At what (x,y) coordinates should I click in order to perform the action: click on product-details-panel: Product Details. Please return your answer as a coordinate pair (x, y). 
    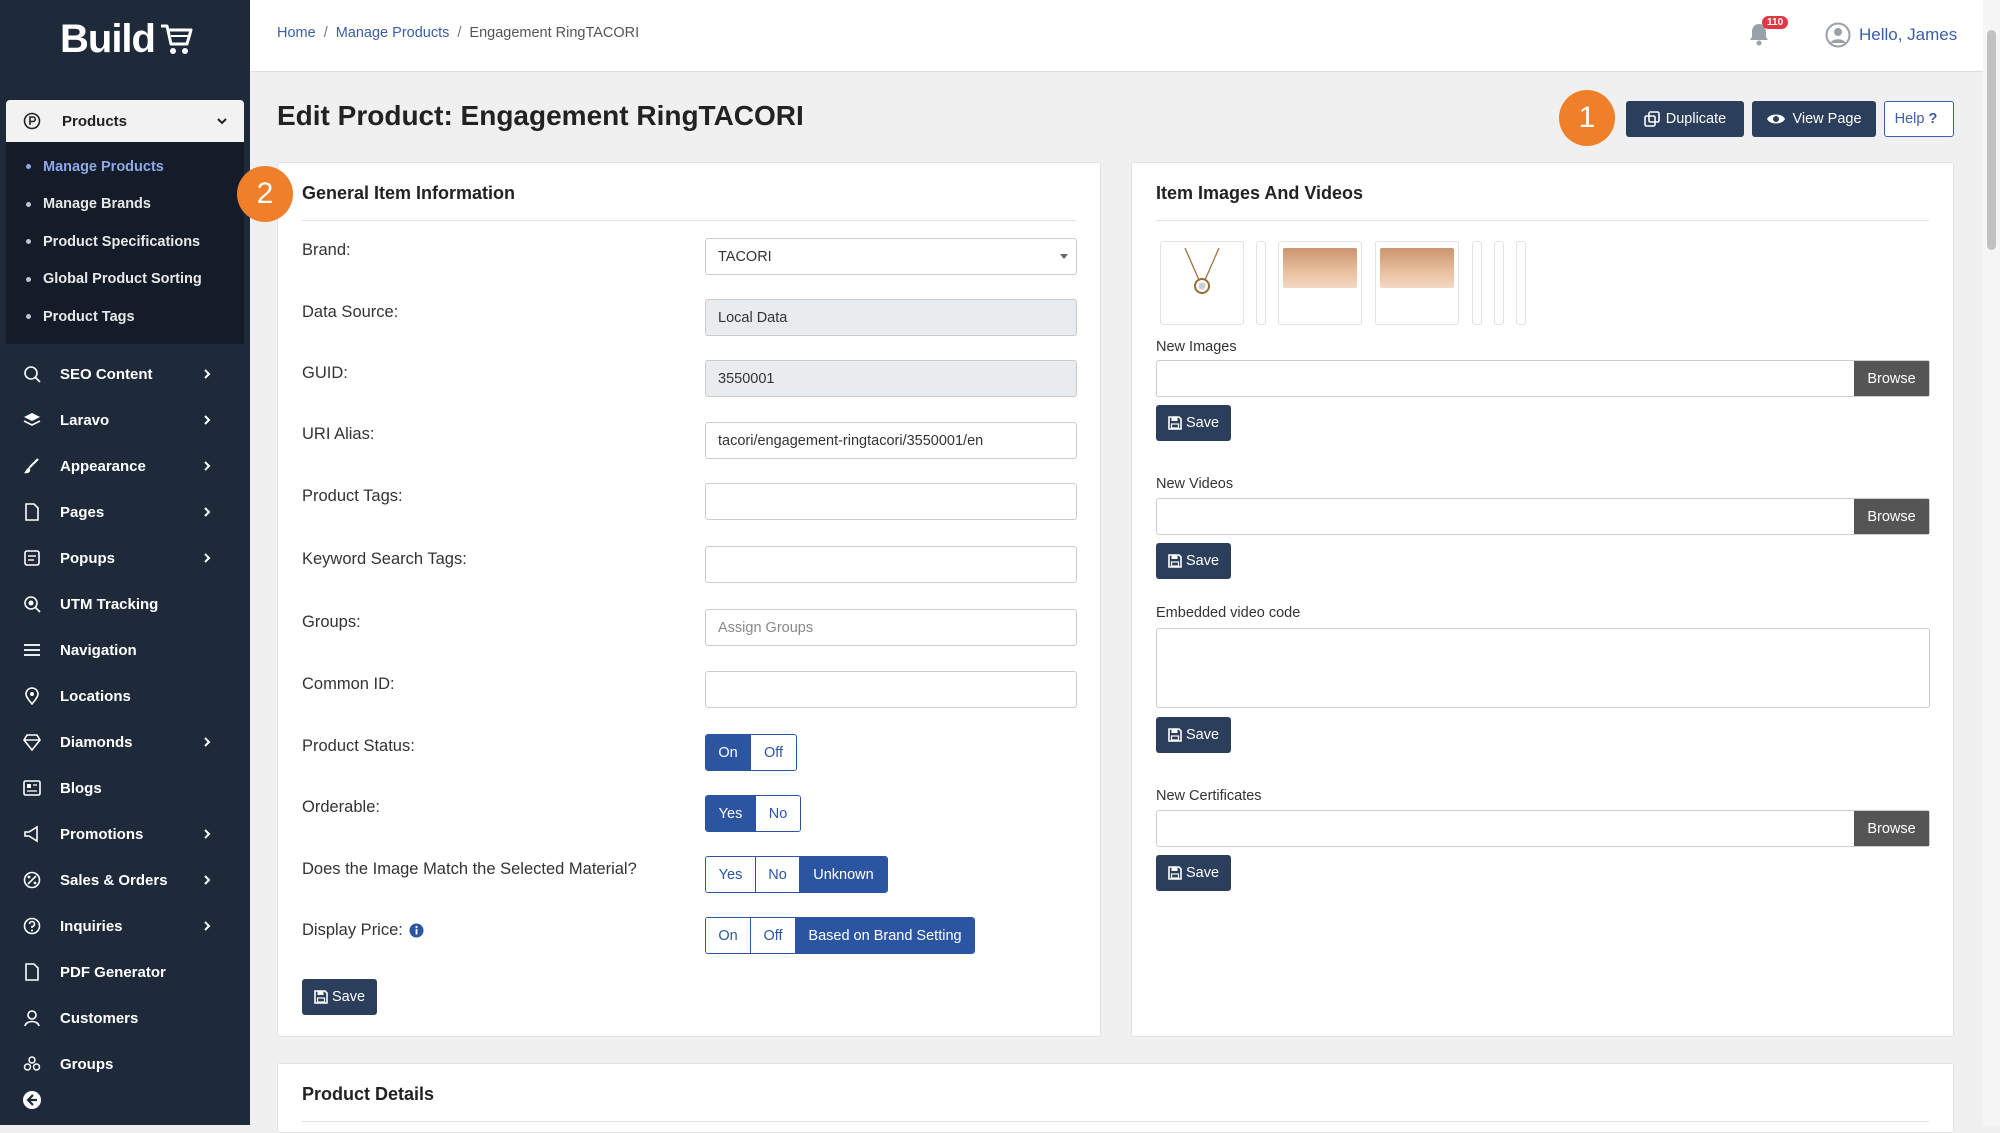
    Looking at the image, I should click on (1115, 1098).